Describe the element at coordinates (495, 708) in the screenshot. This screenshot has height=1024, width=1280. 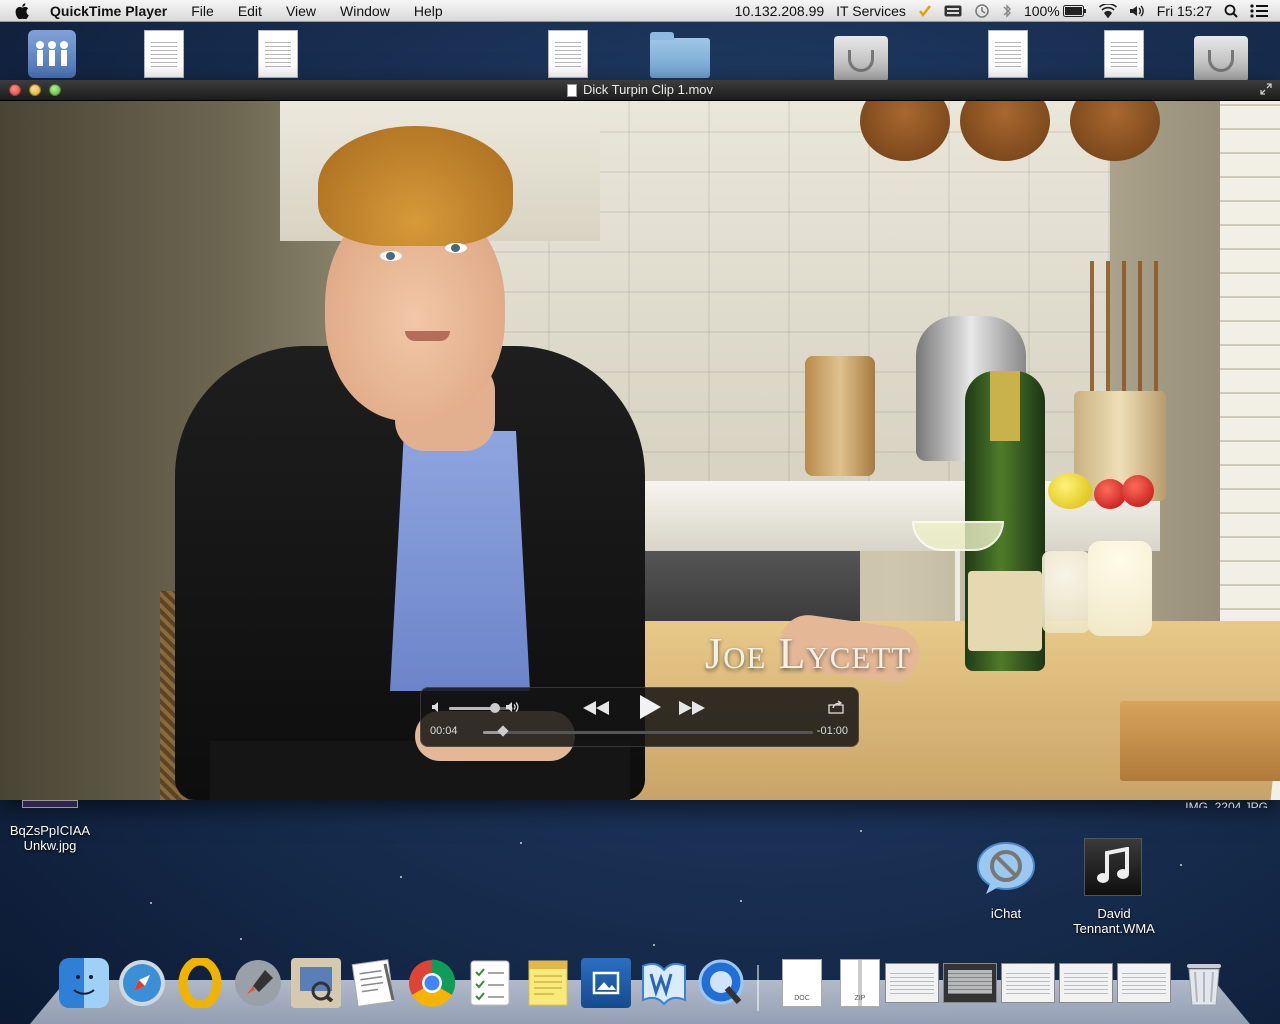
I see `volume-knob` at that location.